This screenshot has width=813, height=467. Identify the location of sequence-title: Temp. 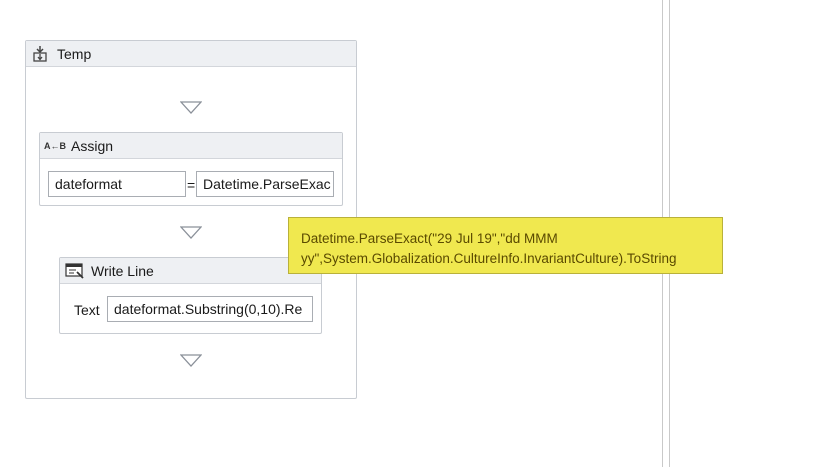
(74, 53).